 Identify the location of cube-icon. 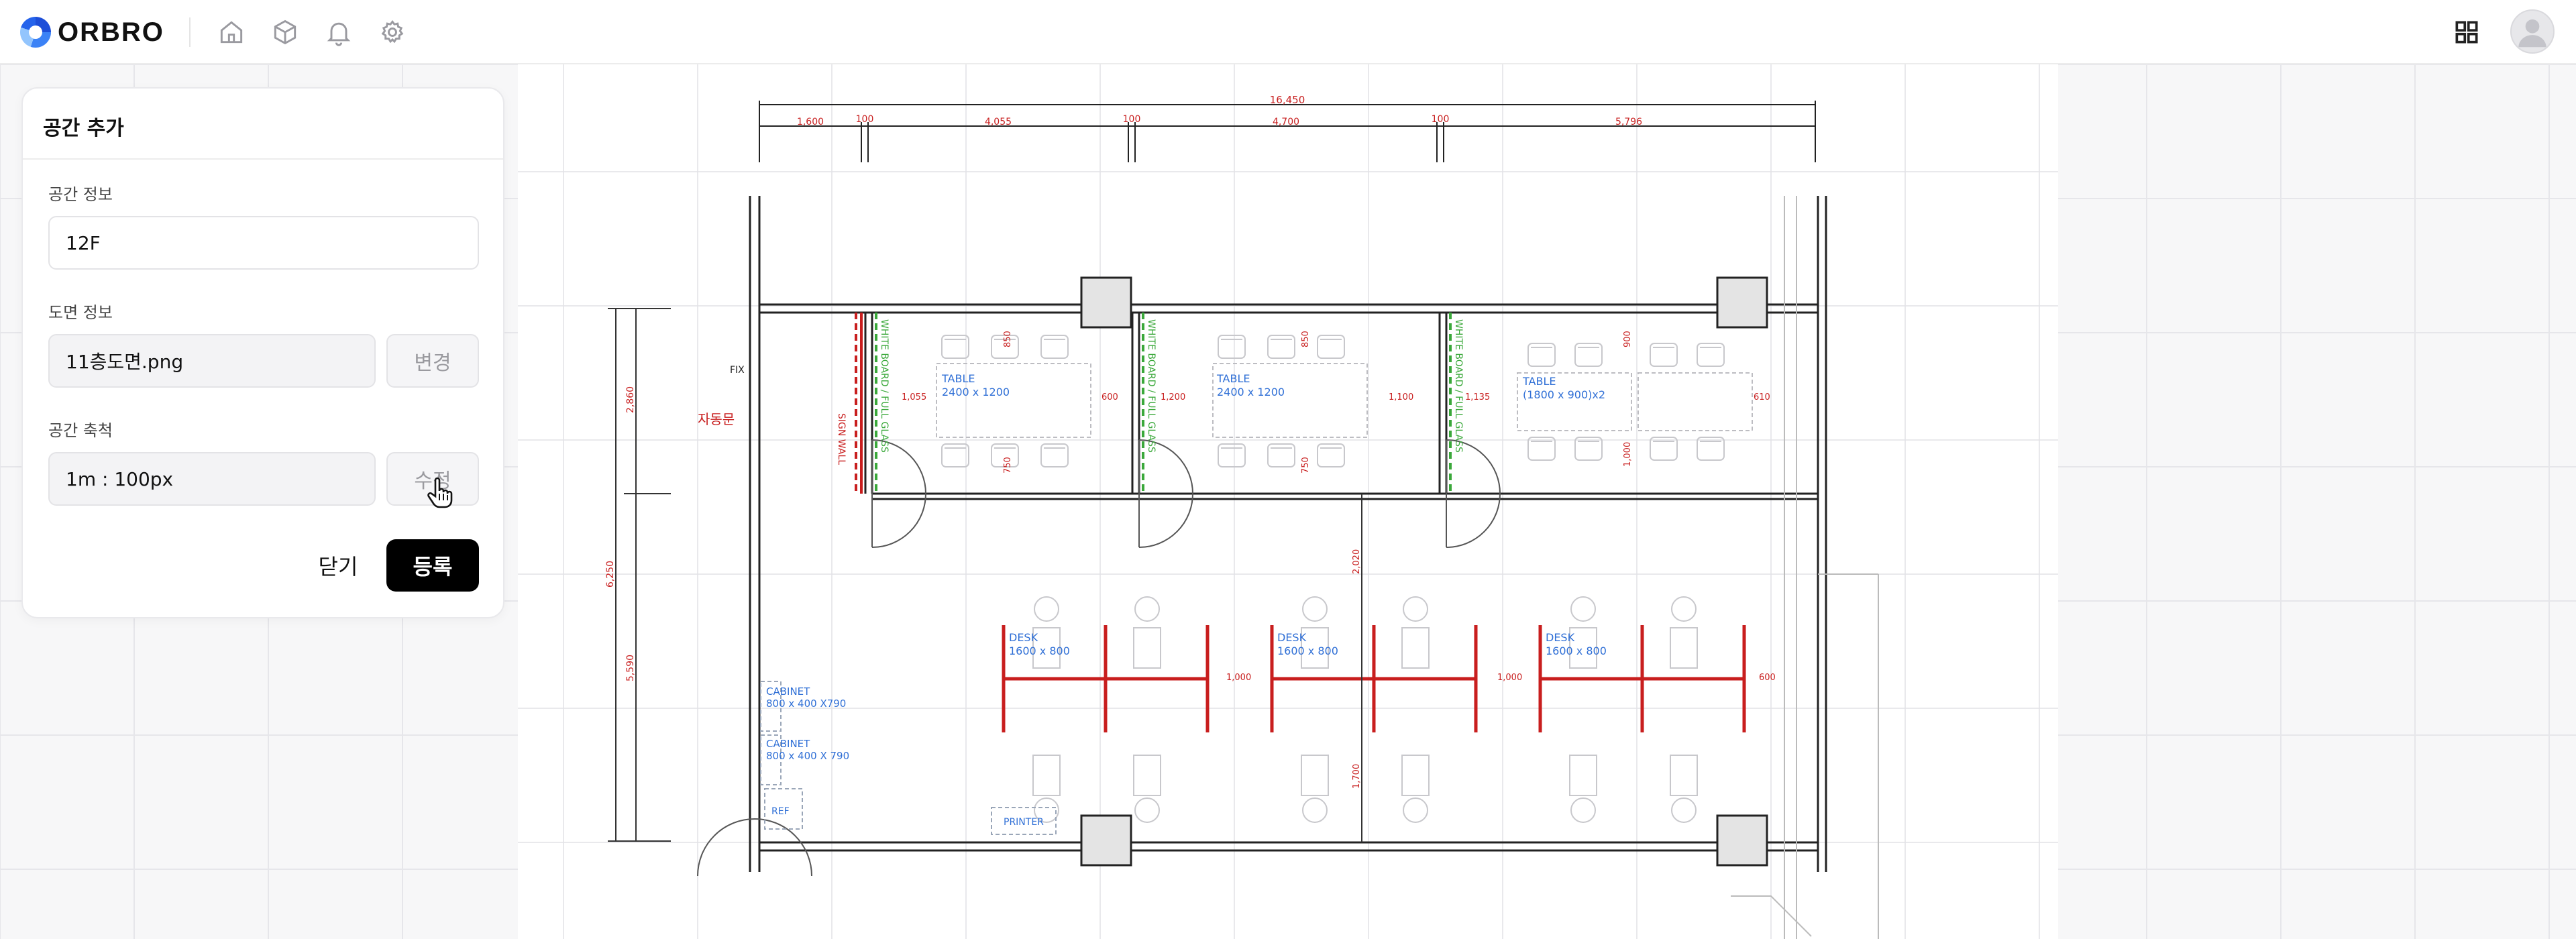
(285, 32).